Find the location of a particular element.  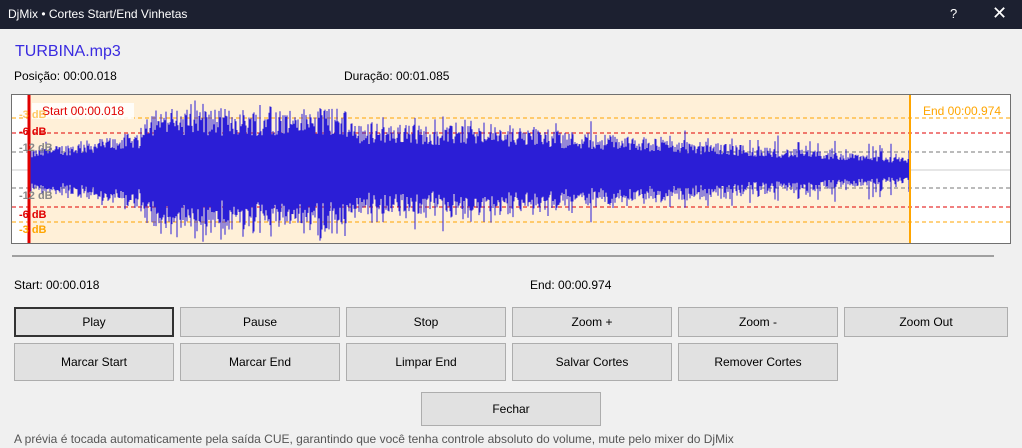

window-title: DjMix • Cortes Start/End Vinhetas is located at coordinates (98, 14).